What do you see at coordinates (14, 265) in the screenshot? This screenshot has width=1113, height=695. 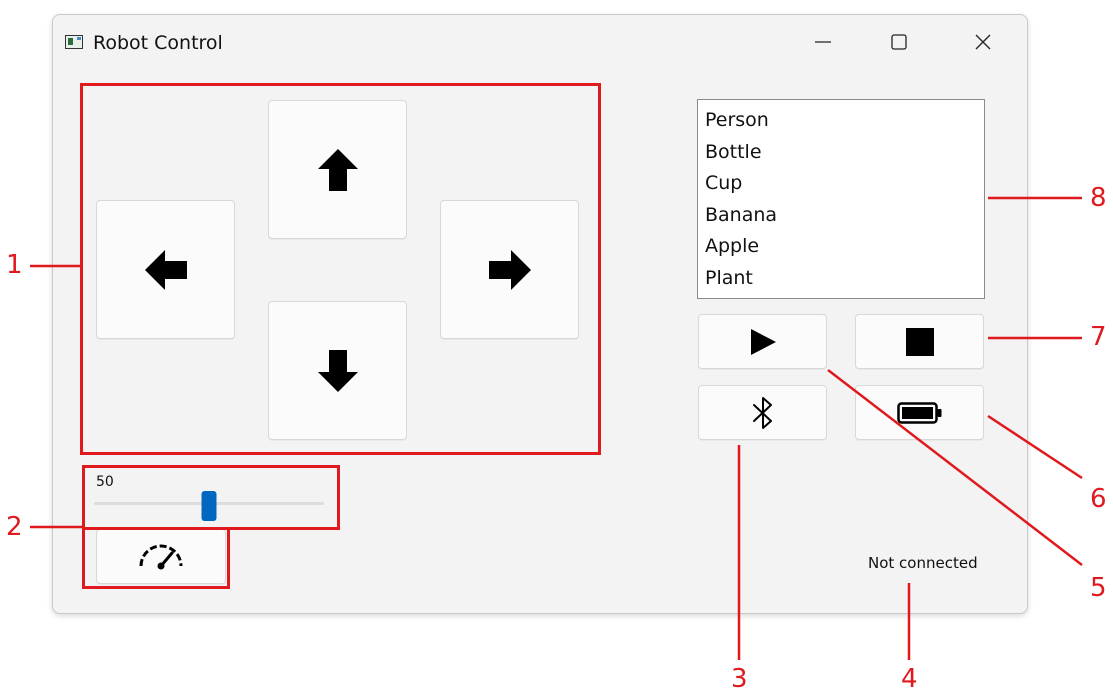 I see `callout-number-1: 1` at bounding box center [14, 265].